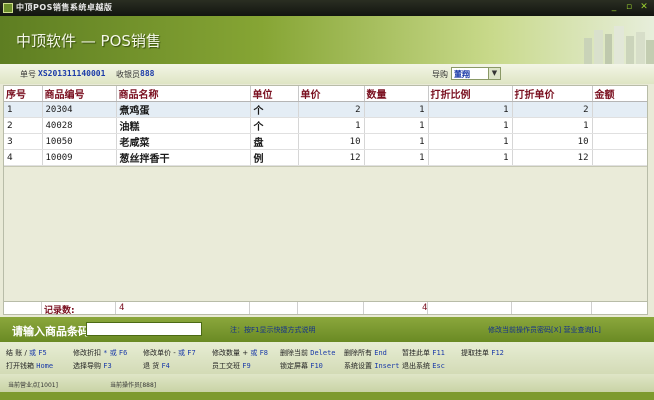 The image size is (654, 400). What do you see at coordinates (331, 94) in the screenshot?
I see `col-header-price: 单价` at bounding box center [331, 94].